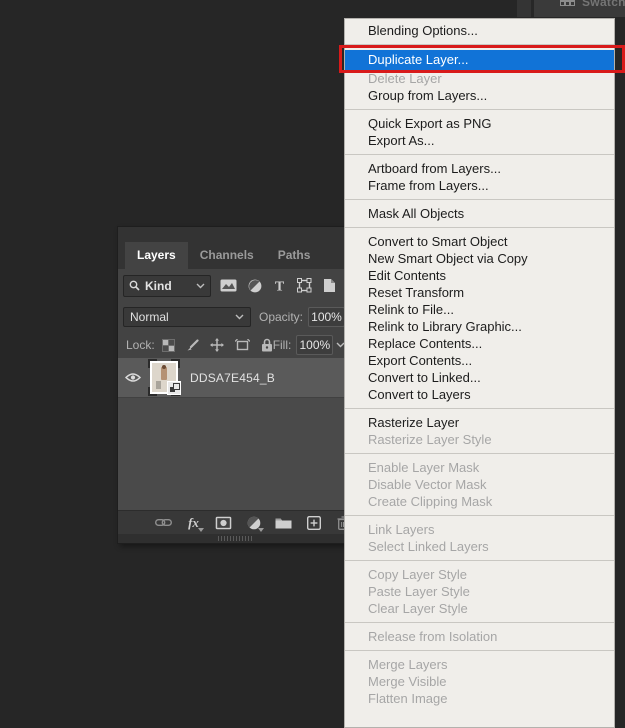 The image size is (625, 728). Describe the element at coordinates (192, 345) in the screenshot. I see `lock-paint-icon` at that location.